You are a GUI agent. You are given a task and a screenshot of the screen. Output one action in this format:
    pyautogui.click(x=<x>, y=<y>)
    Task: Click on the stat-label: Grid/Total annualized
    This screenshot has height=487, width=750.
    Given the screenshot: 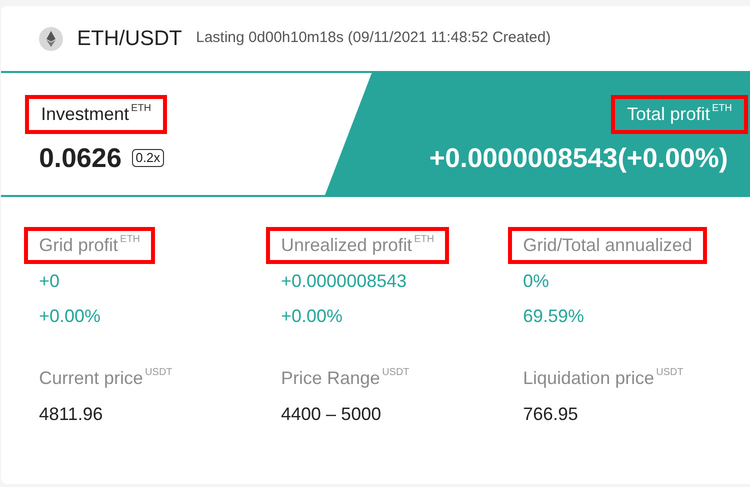 What is the action you would take?
    pyautogui.click(x=607, y=245)
    